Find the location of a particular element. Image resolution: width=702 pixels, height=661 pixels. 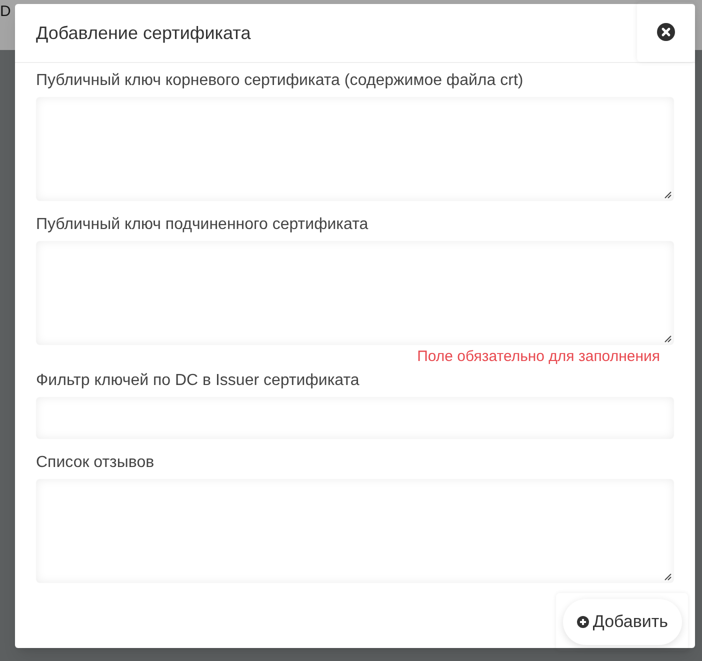

dialog-title: Добавление сертификата is located at coordinates (143, 33).